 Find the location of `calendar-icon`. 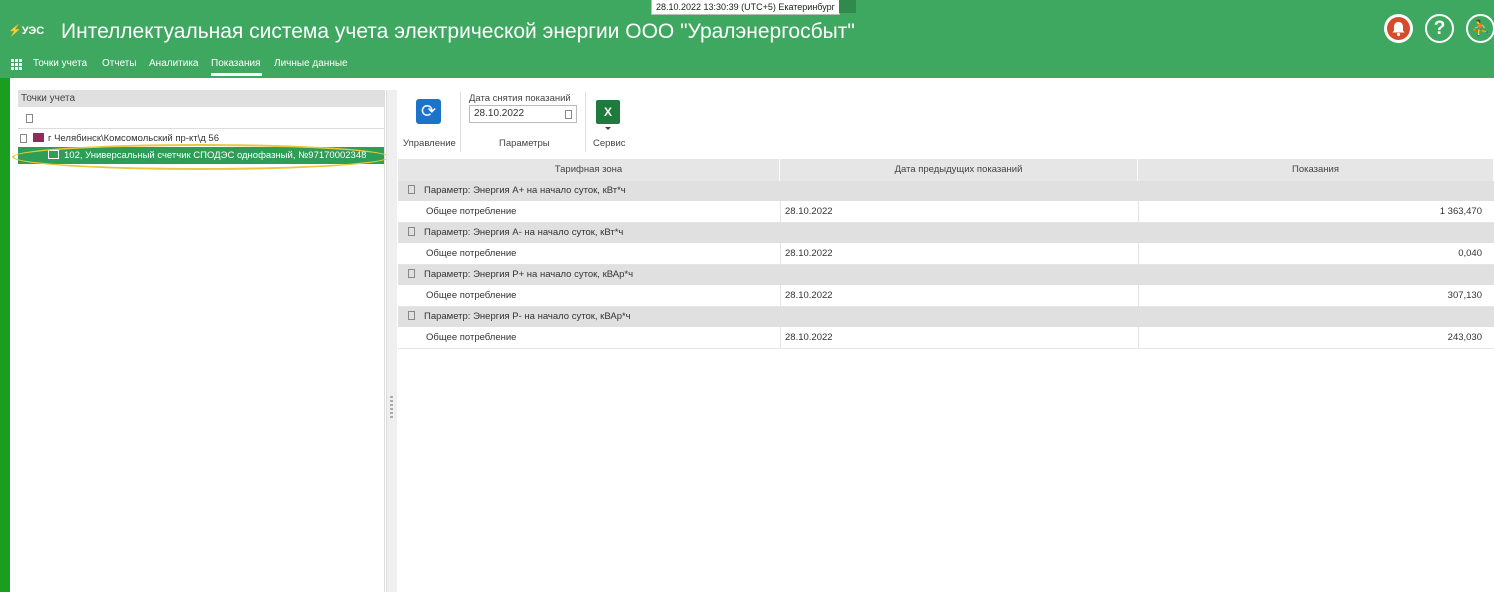

calendar-icon is located at coordinates (568, 114).